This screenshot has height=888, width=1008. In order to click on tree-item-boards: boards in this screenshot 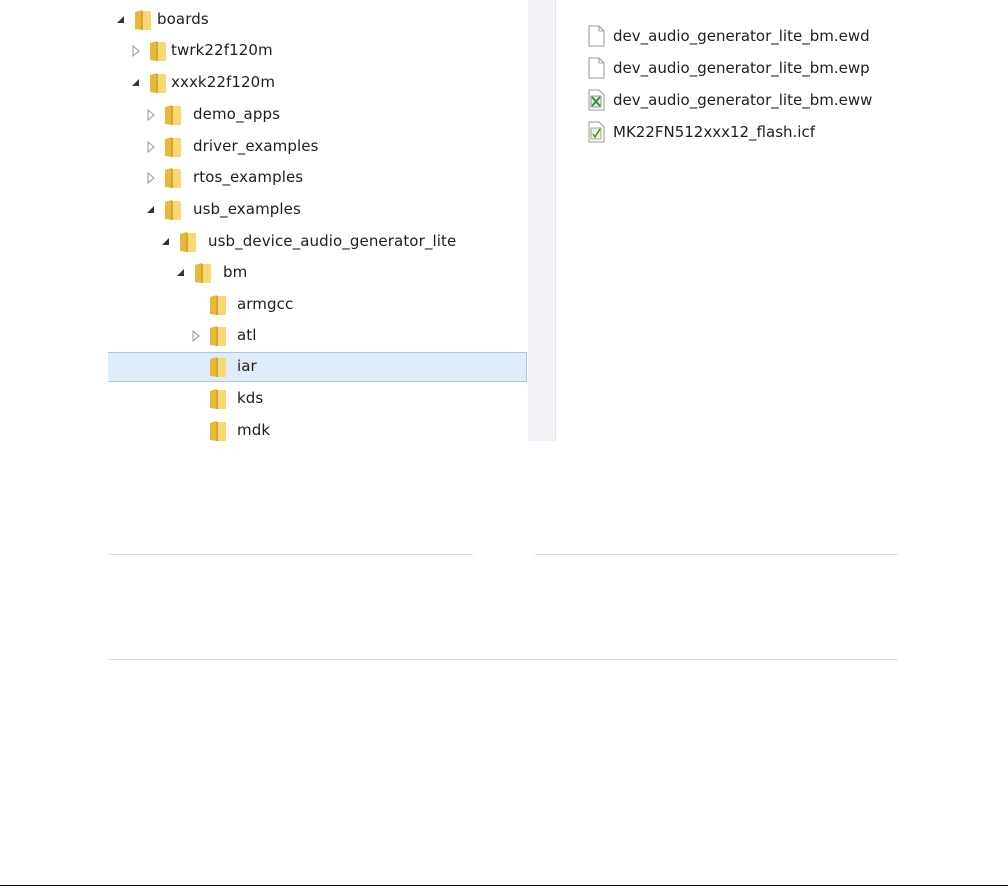, I will do `click(317, 20)`.